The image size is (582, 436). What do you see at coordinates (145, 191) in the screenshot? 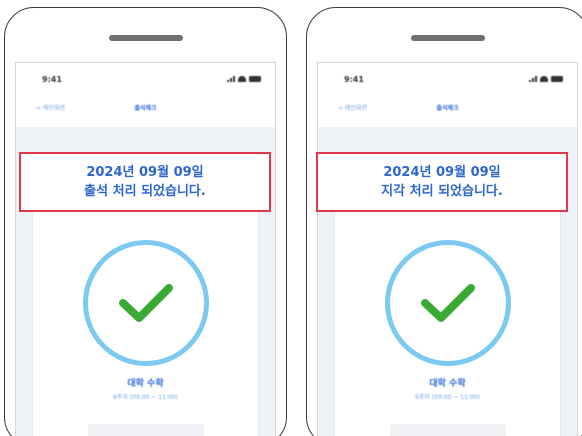
I see `notice-message: 출석 처리 되었습니다.` at bounding box center [145, 191].